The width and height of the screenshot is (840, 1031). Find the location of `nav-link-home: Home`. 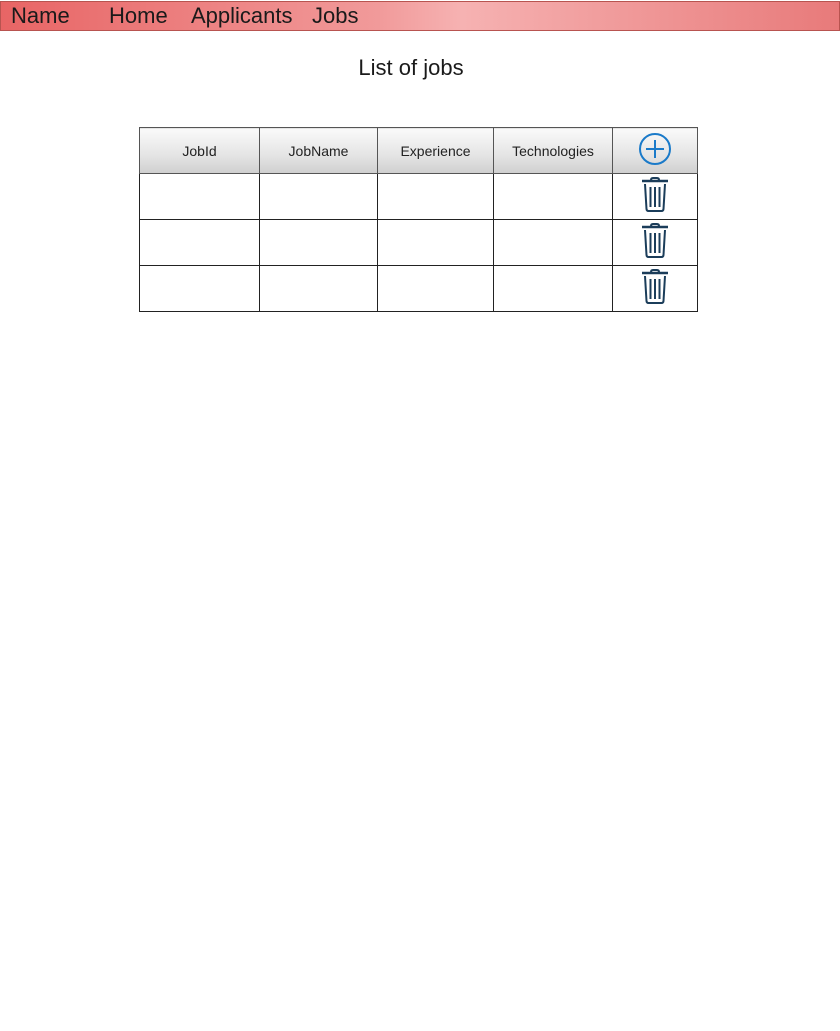

nav-link-home: Home is located at coordinates (138, 16).